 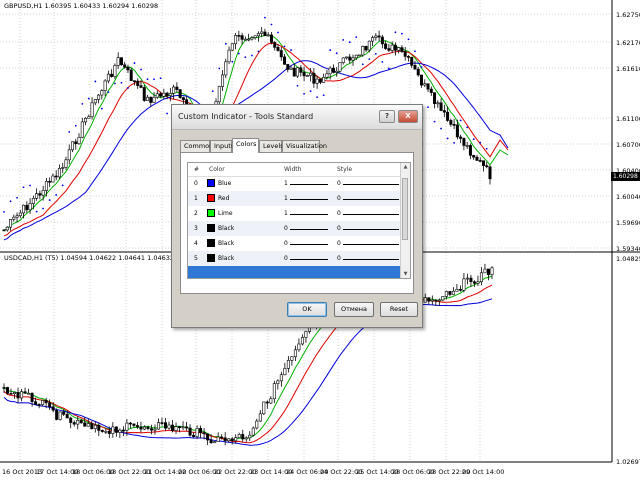 What do you see at coordinates (222, 146) in the screenshot?
I see `tab-inputs: Inputs` at bounding box center [222, 146].